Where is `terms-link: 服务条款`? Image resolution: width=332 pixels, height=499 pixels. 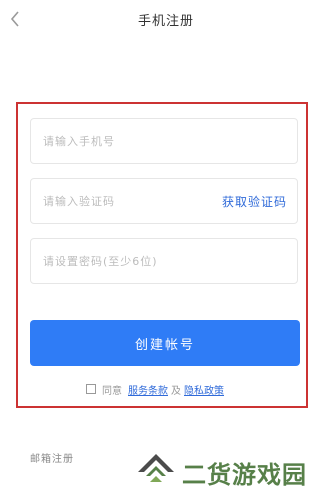 terms-link: 服务条款 is located at coordinates (148, 389).